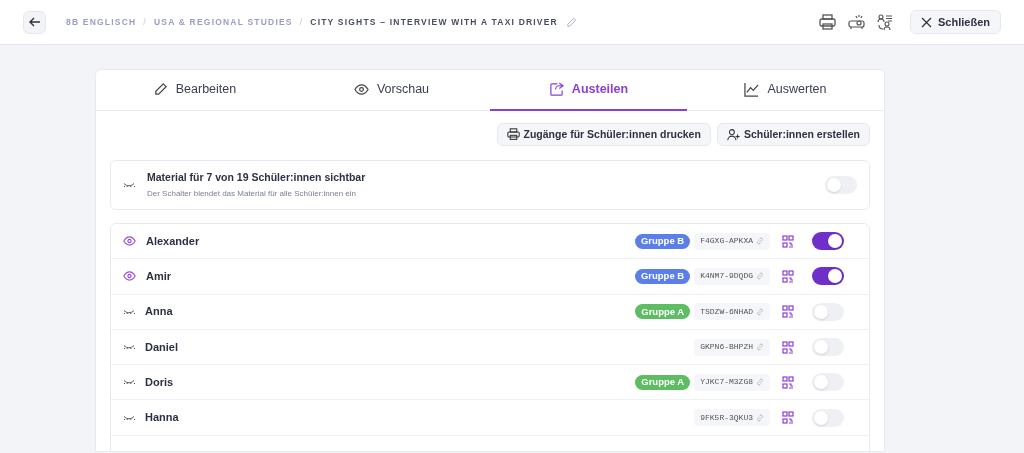 This screenshot has height=453, width=1024. Describe the element at coordinates (556, 89) in the screenshot. I see `share-icon` at that location.